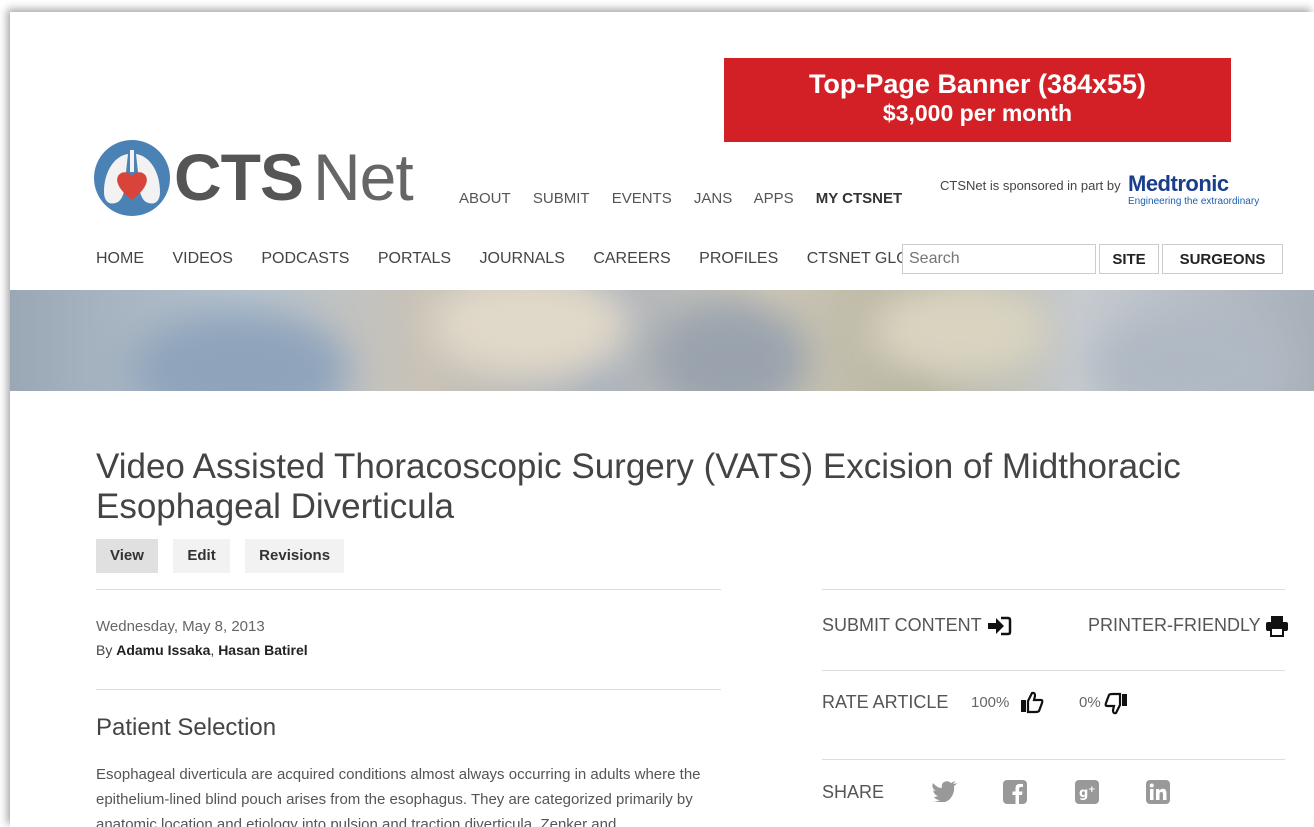  What do you see at coordinates (1015, 792) in the screenshot?
I see `facebook-icon` at bounding box center [1015, 792].